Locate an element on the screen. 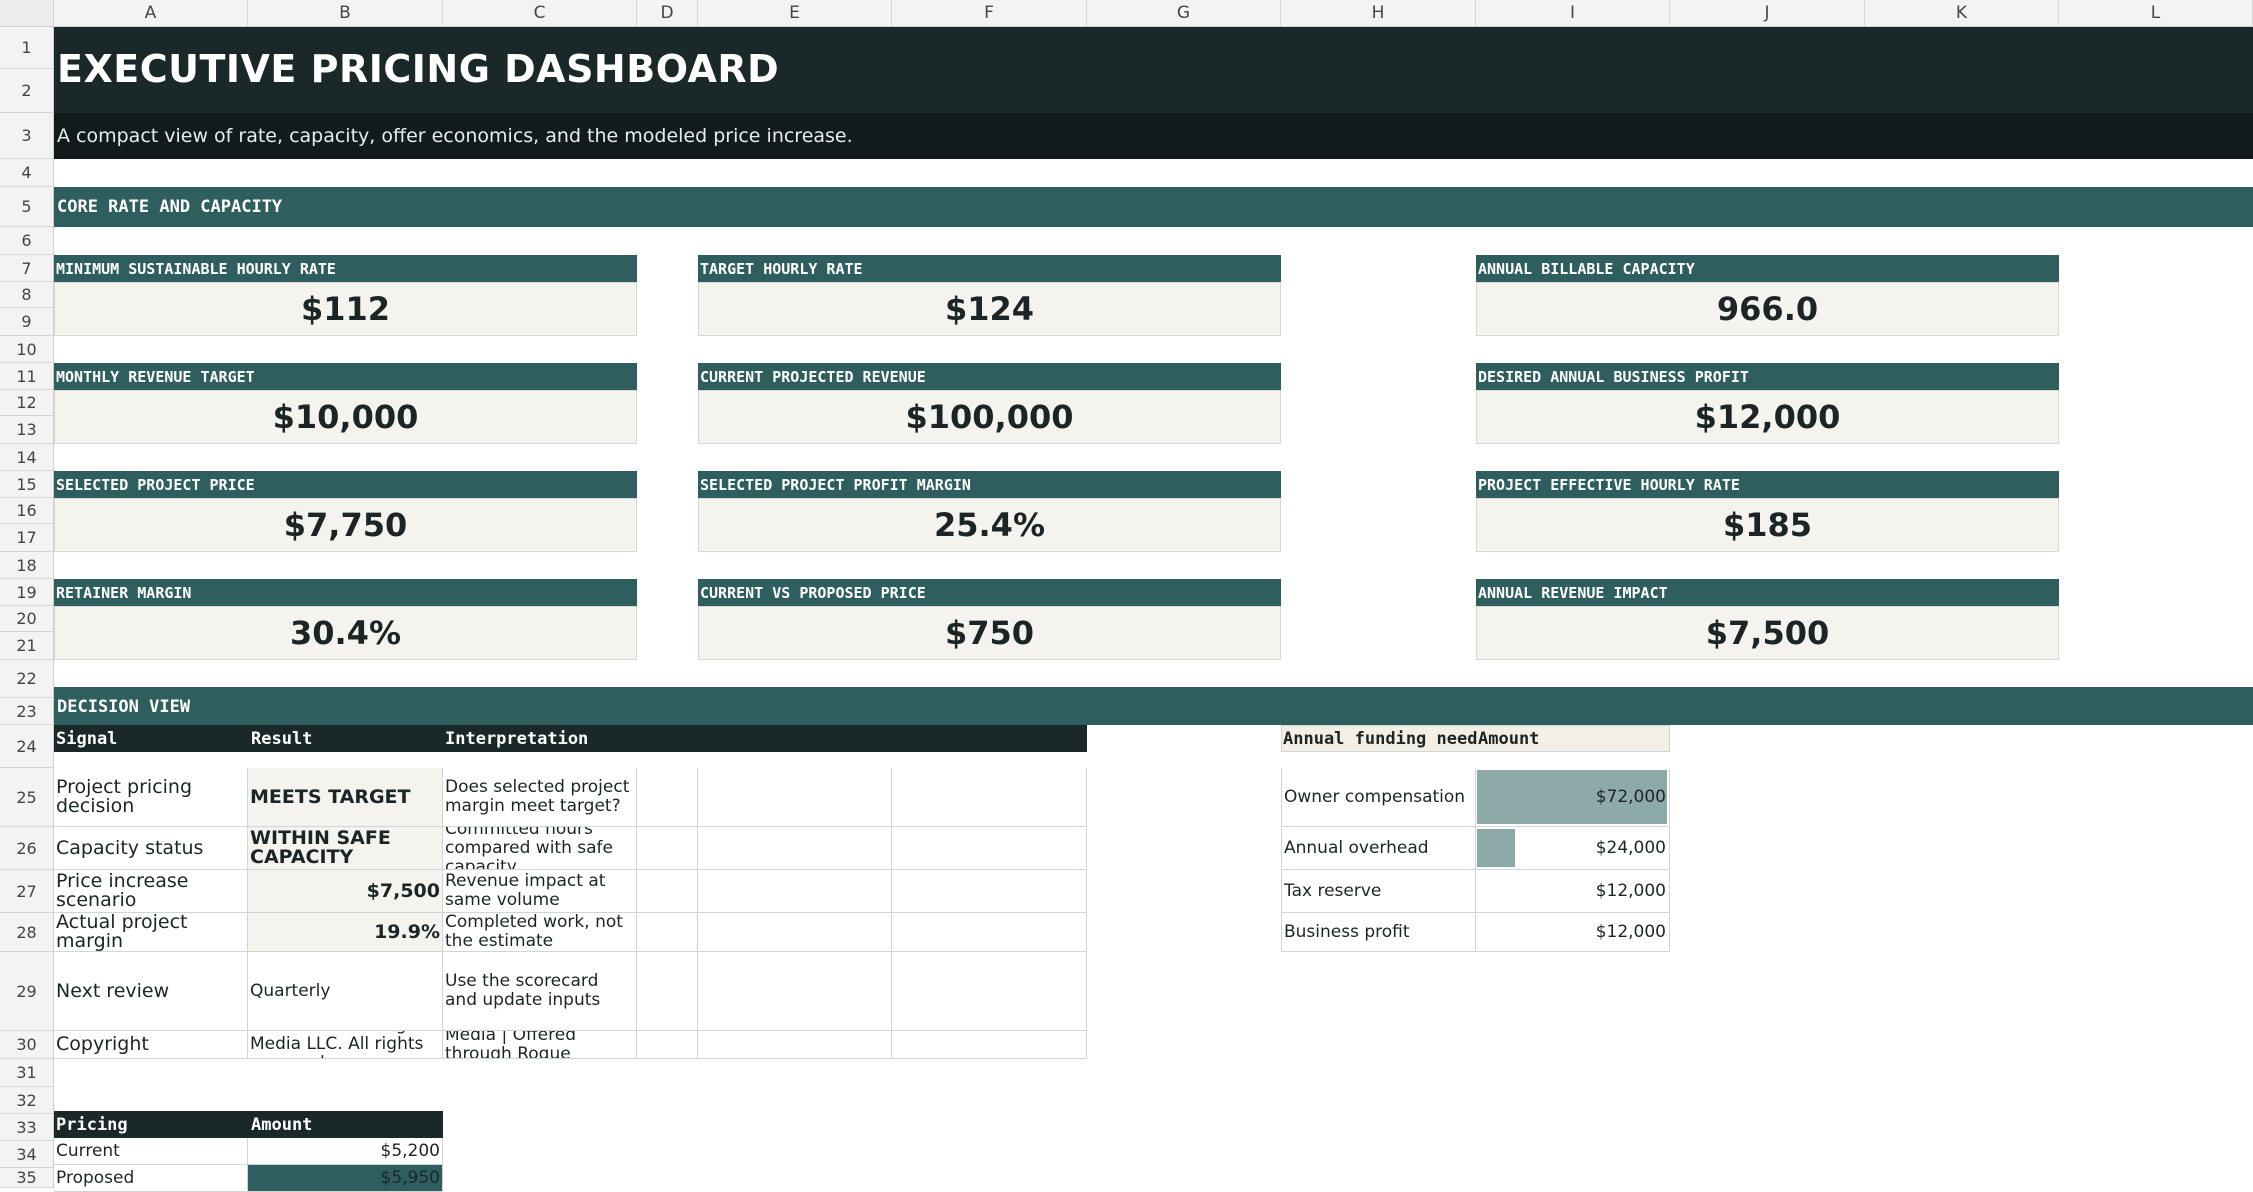 The image size is (2253, 1192). row-header-32: 32 is located at coordinates (27, 1100).